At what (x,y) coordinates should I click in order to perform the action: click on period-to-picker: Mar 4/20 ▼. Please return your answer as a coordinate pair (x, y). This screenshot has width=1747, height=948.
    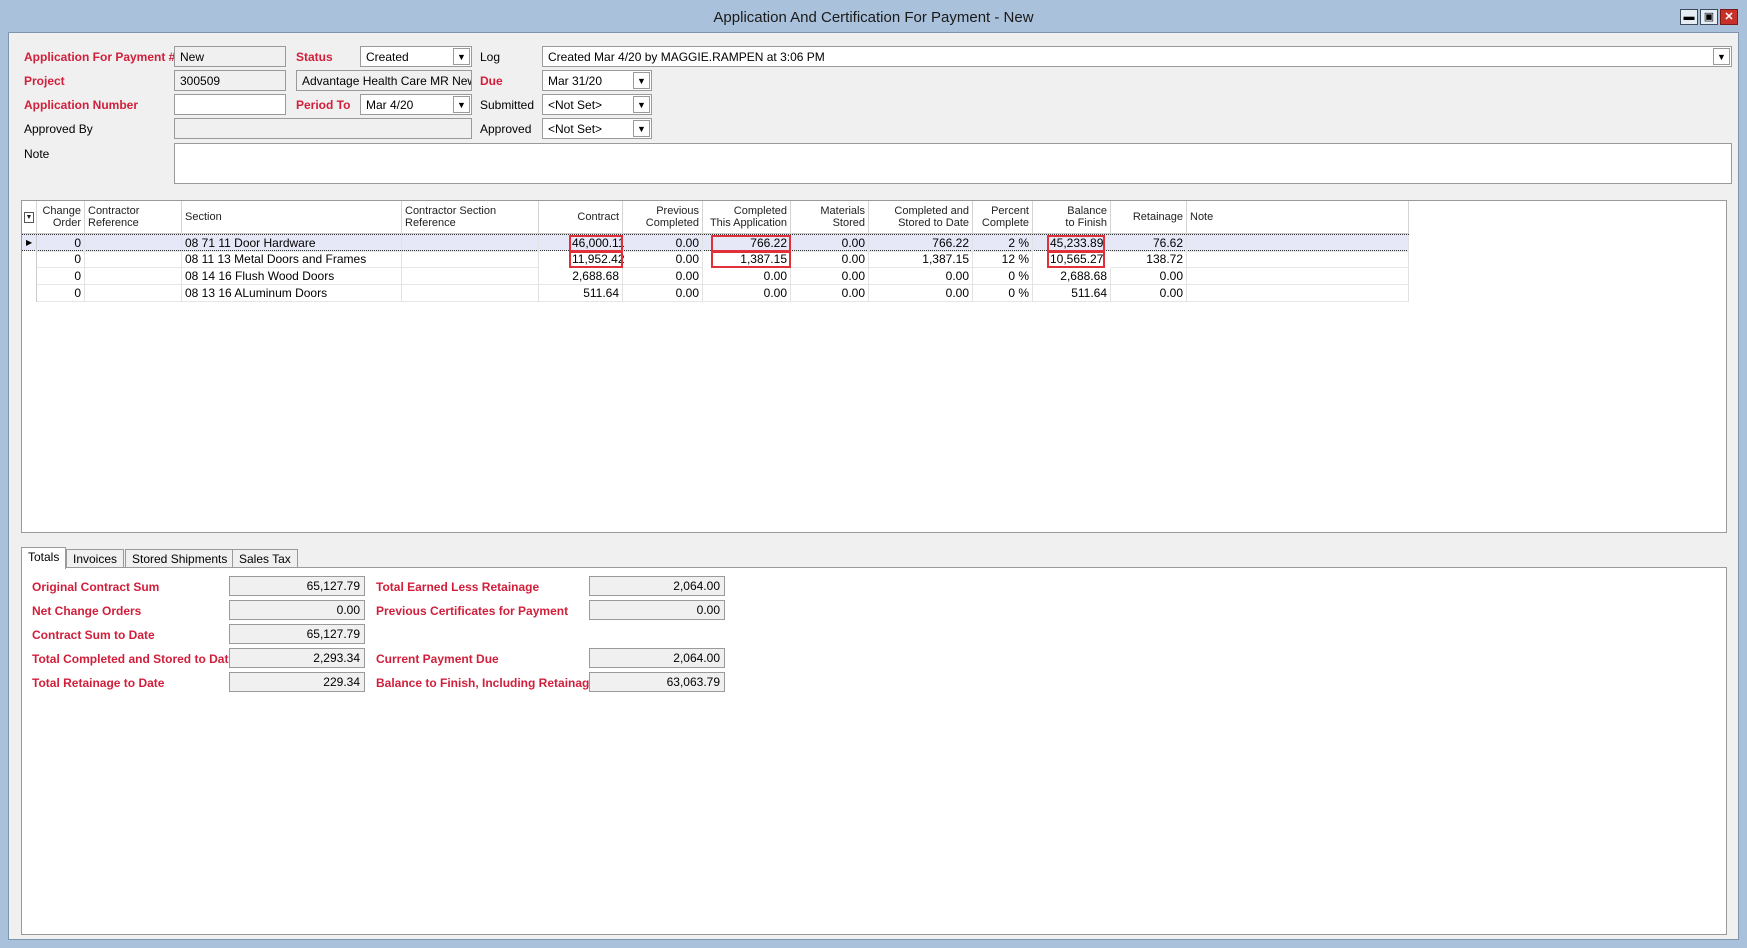
    Looking at the image, I should click on (416, 104).